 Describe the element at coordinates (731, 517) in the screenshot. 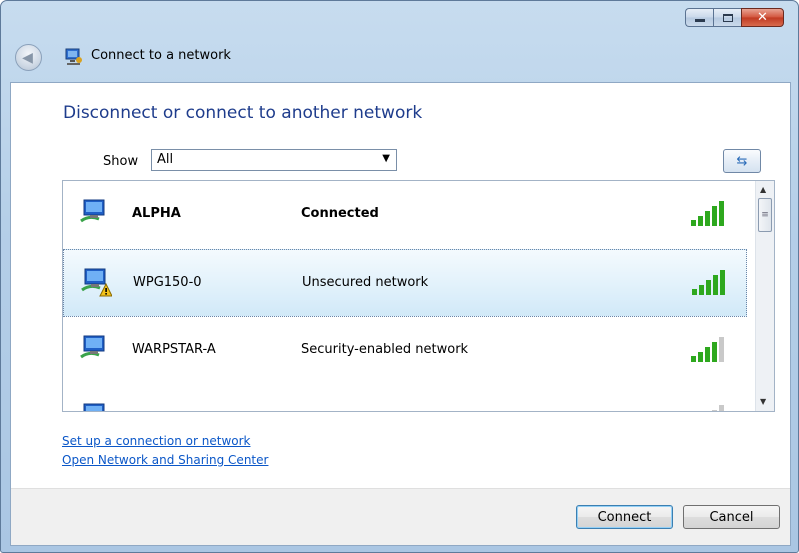

I see `cancel-button: Cancel` at that location.